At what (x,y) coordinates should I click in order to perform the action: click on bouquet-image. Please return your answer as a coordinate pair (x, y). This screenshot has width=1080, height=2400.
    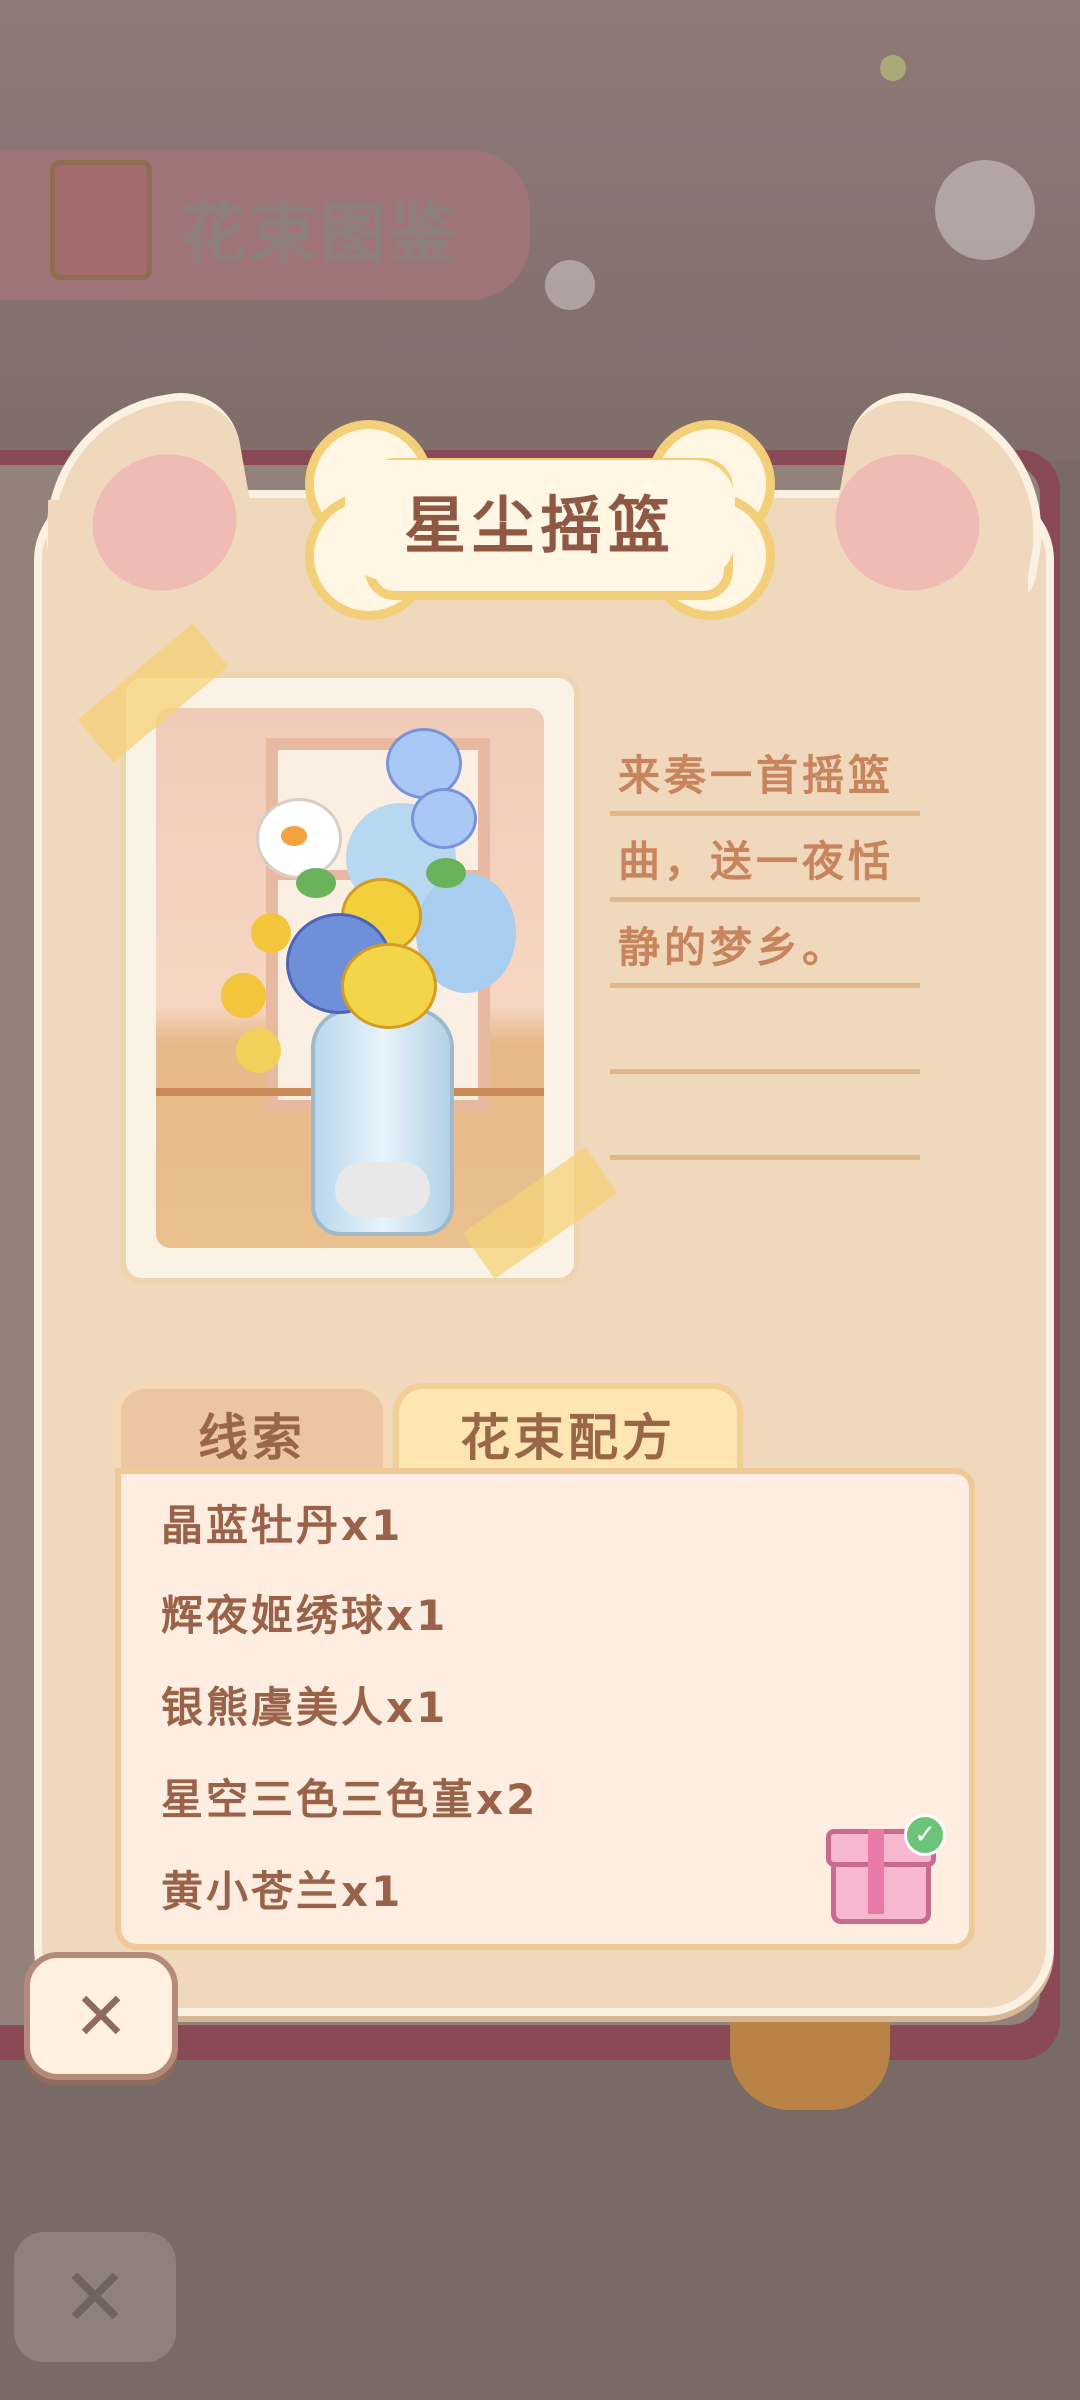
    Looking at the image, I should click on (350, 978).